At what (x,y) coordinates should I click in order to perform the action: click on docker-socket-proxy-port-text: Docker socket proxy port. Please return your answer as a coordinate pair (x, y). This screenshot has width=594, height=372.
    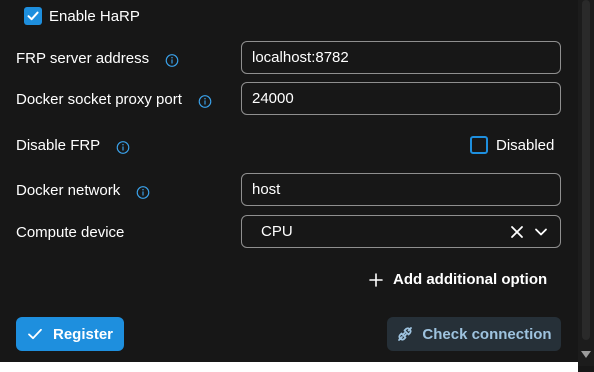
    Looking at the image, I should click on (99, 99).